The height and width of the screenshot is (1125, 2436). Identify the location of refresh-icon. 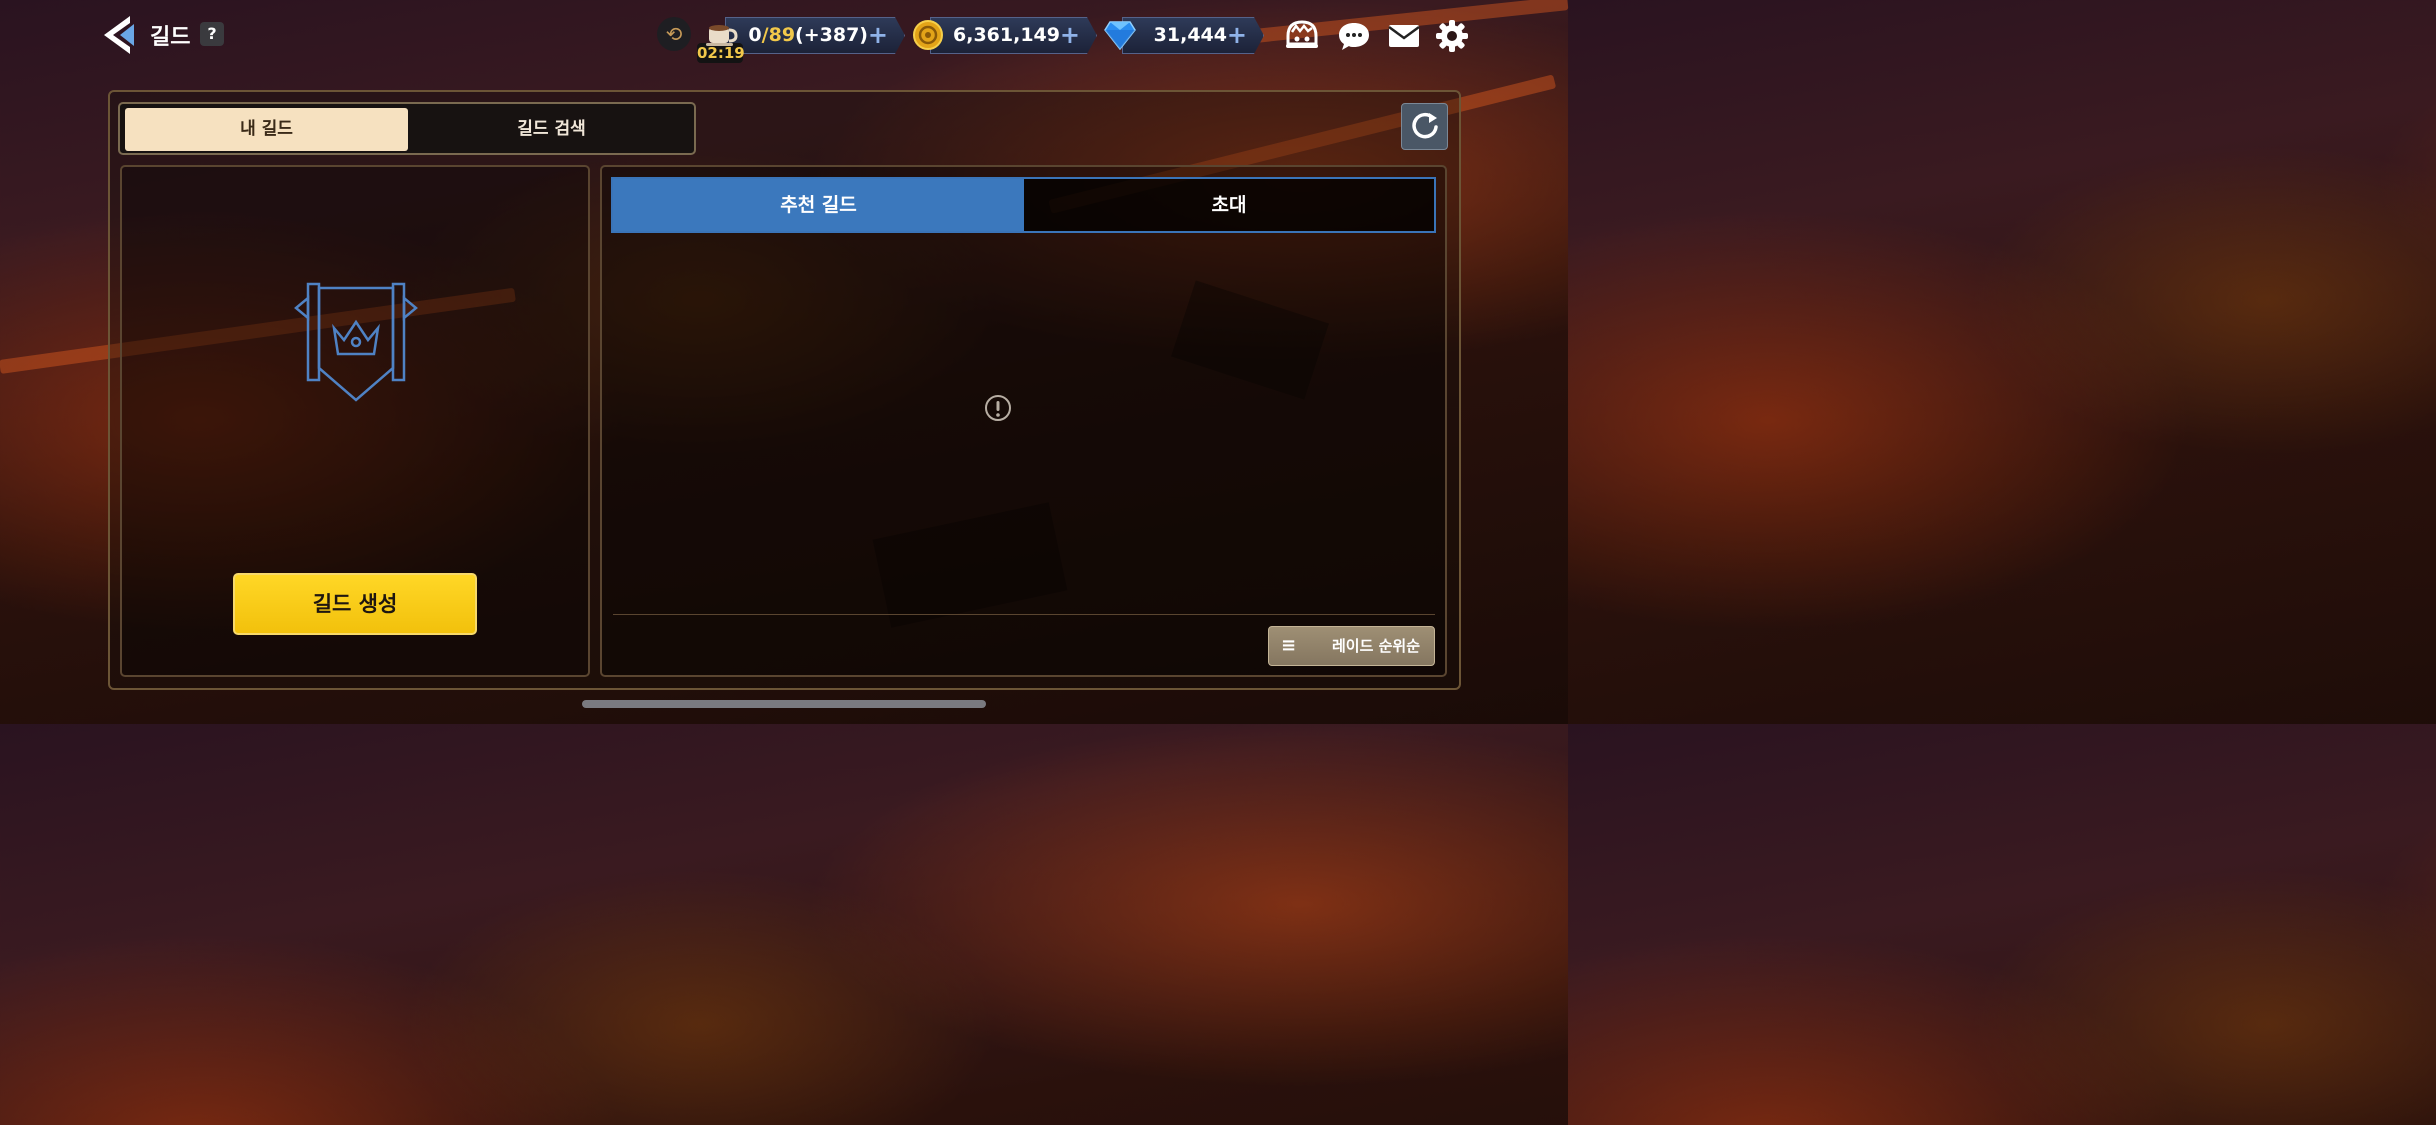
(1425, 125).